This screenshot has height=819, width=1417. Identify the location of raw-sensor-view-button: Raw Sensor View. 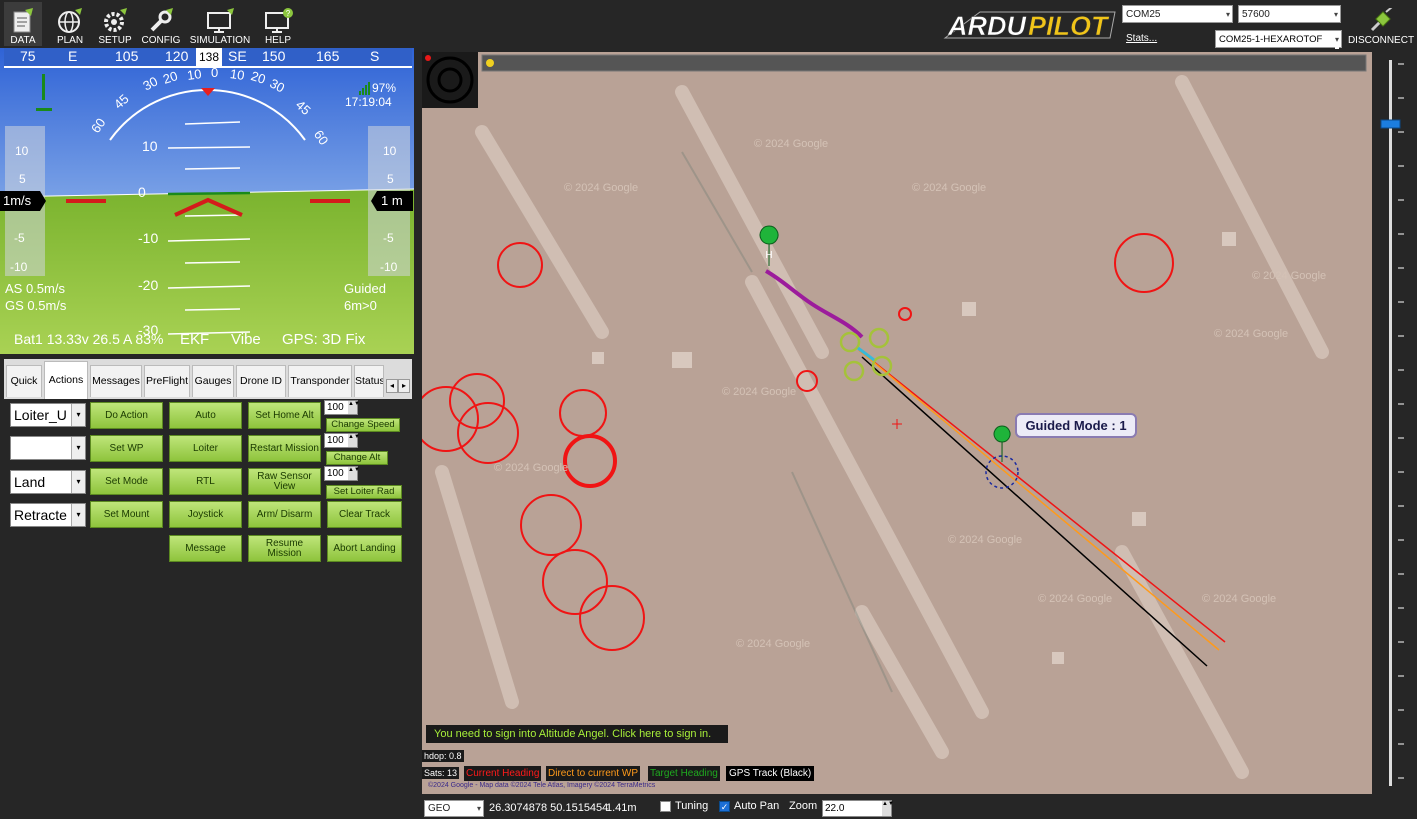
(284, 481).